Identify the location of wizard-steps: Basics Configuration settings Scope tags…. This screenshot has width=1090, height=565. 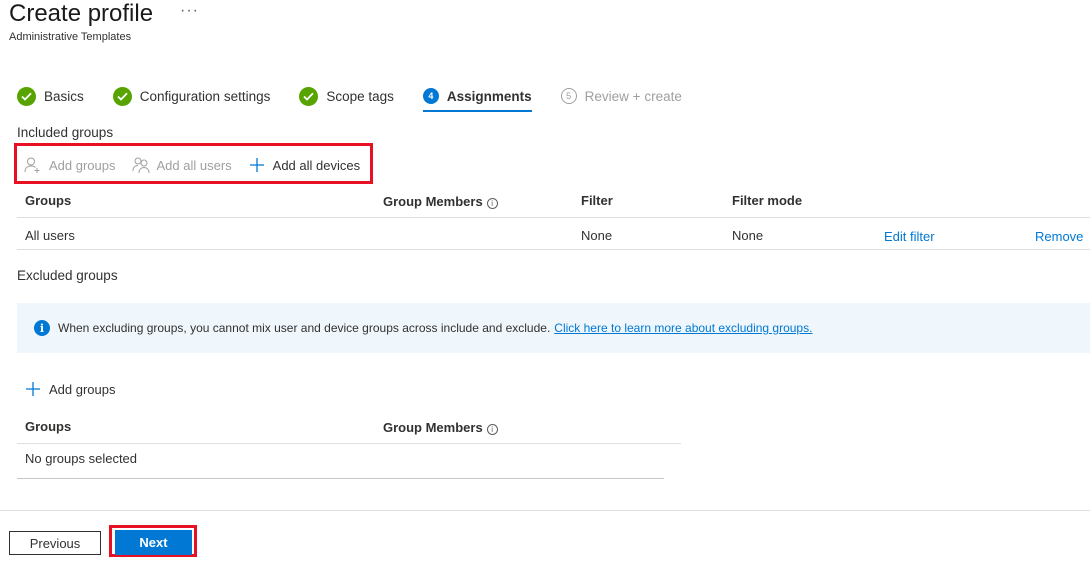
(364, 97).